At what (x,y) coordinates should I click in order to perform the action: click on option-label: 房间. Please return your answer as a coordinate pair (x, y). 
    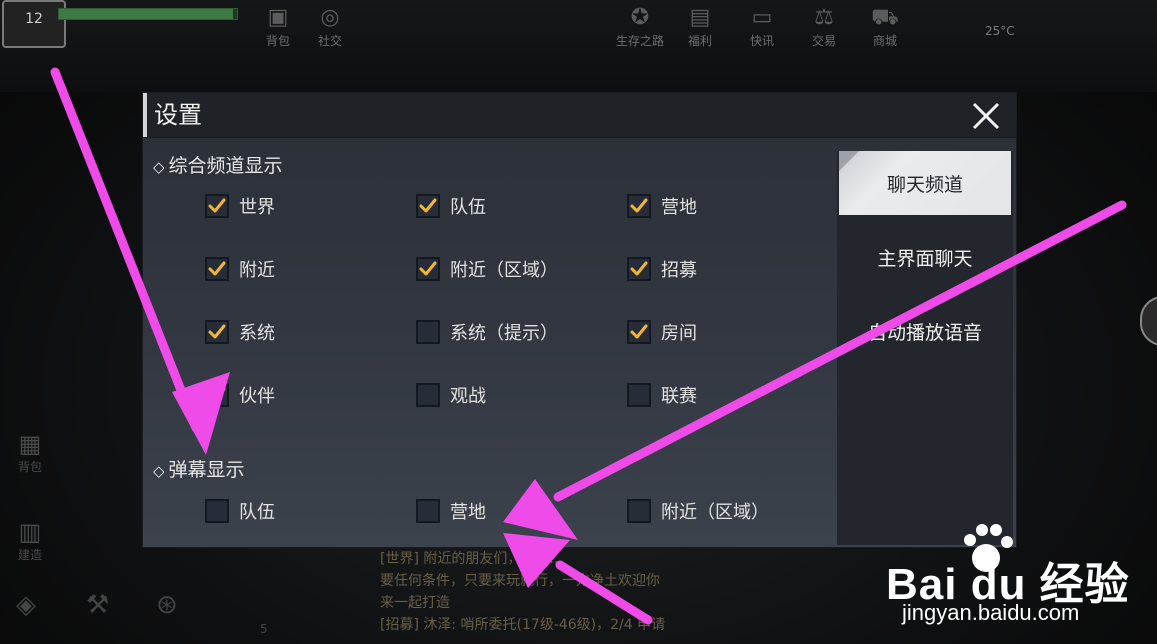
    Looking at the image, I should click on (679, 333).